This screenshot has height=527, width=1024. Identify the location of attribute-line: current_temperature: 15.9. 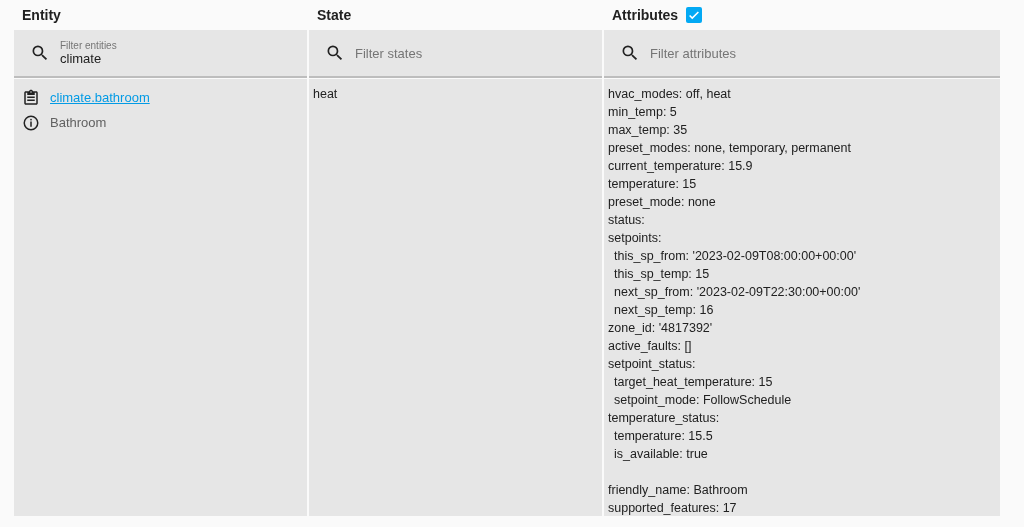
(681, 166).